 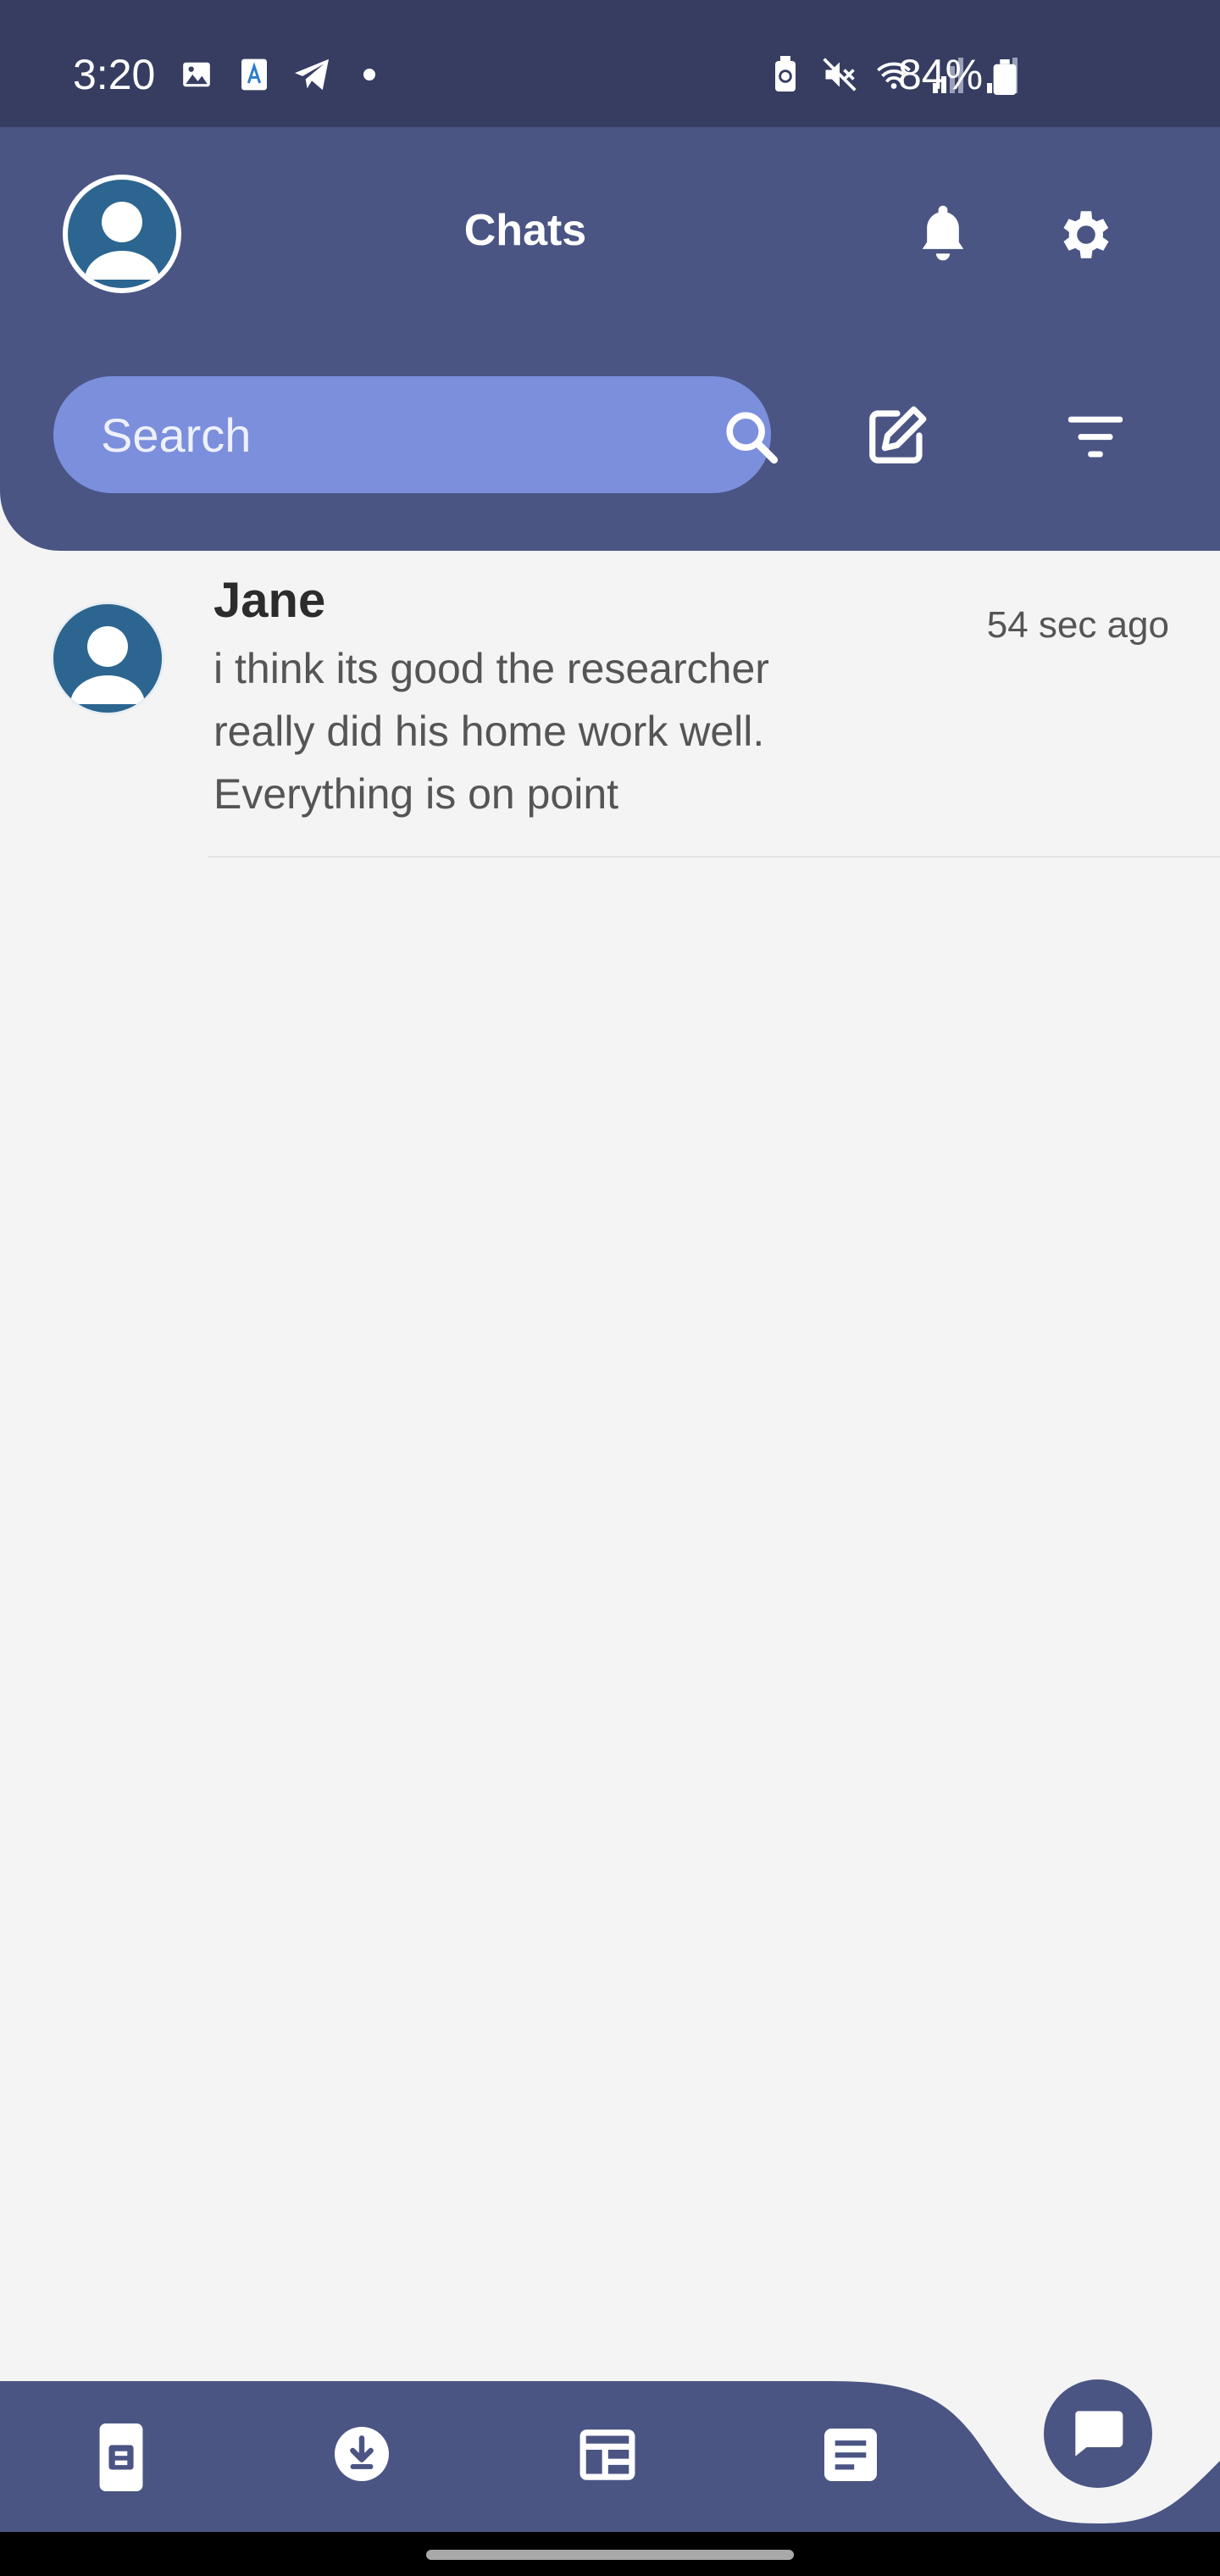 I want to click on app-notification-icon, so click(x=254, y=74).